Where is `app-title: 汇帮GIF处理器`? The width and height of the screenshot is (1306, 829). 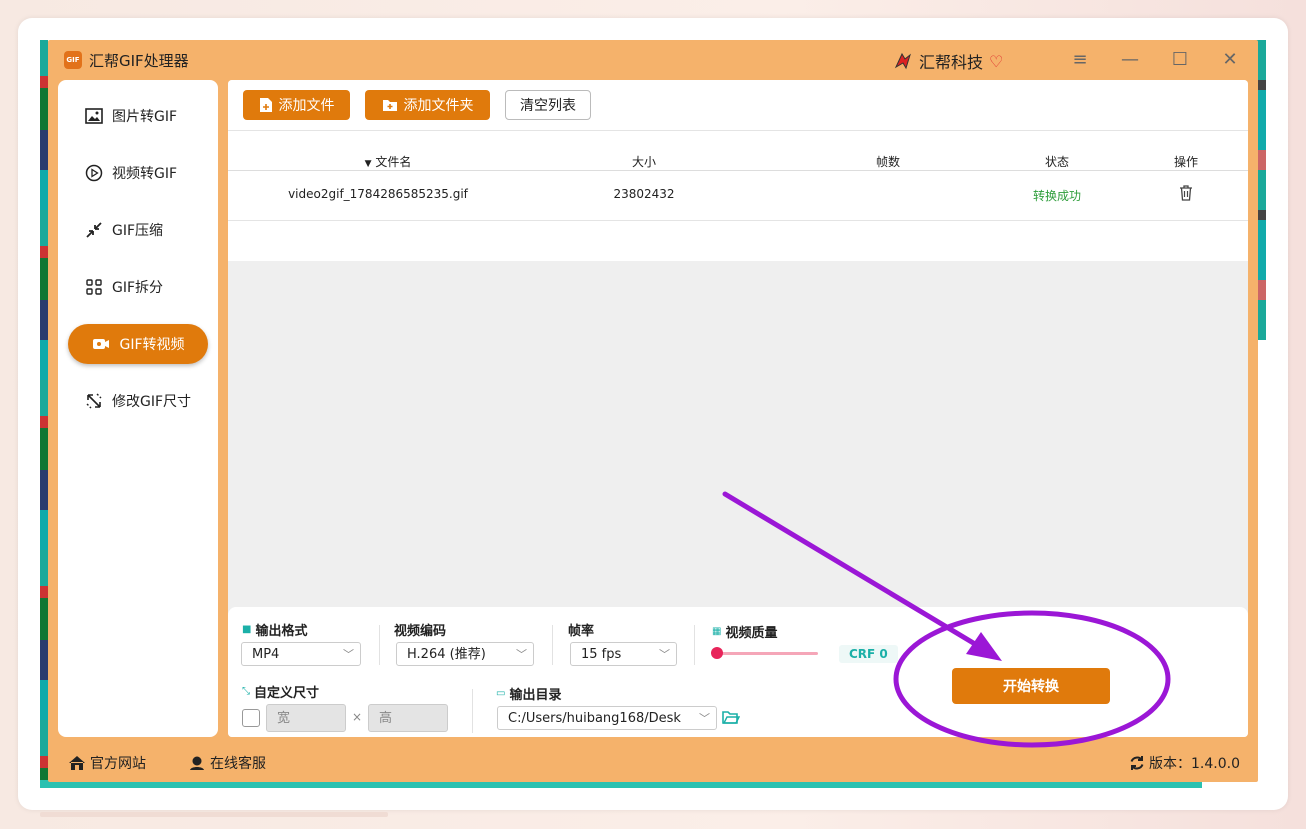
app-title: 汇帮GIF处理器 is located at coordinates (139, 61).